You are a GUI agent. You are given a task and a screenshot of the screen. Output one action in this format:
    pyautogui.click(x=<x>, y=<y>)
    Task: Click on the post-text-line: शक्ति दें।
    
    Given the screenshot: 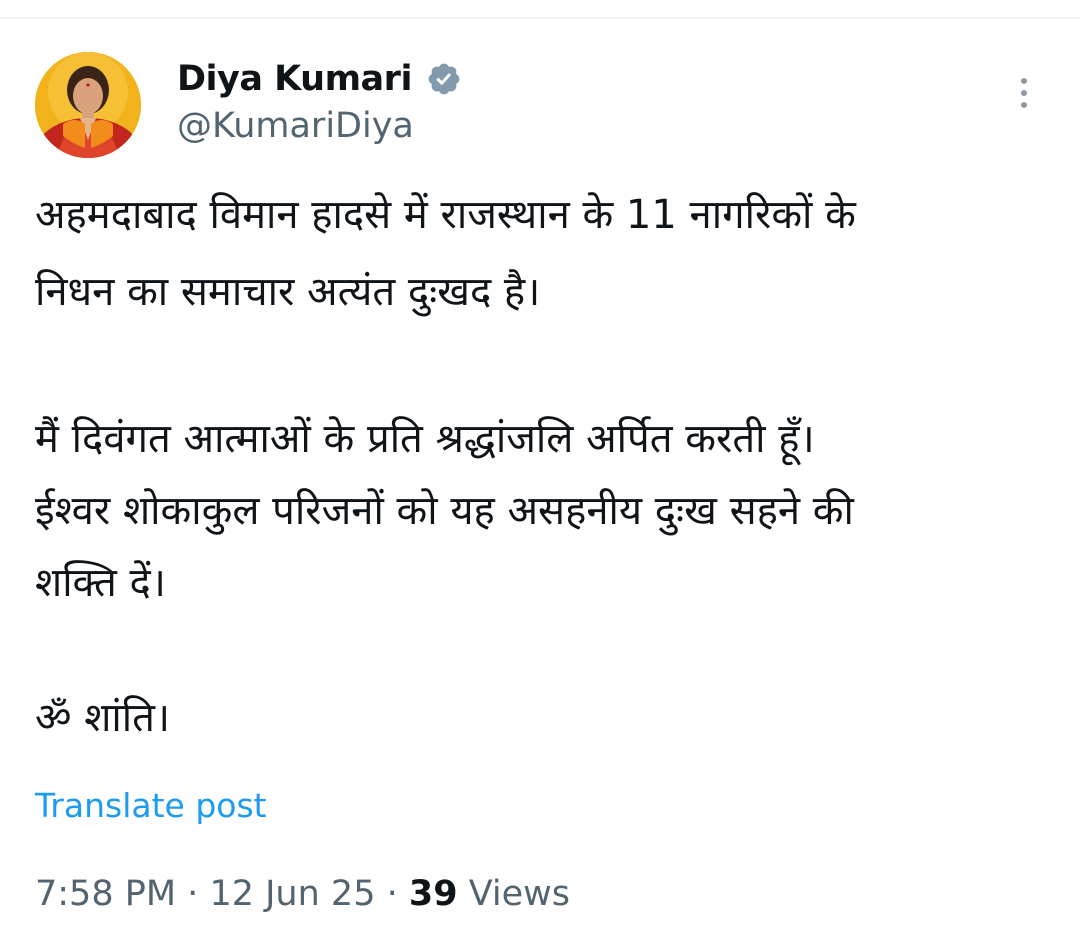 What is the action you would take?
    pyautogui.click(x=100, y=583)
    